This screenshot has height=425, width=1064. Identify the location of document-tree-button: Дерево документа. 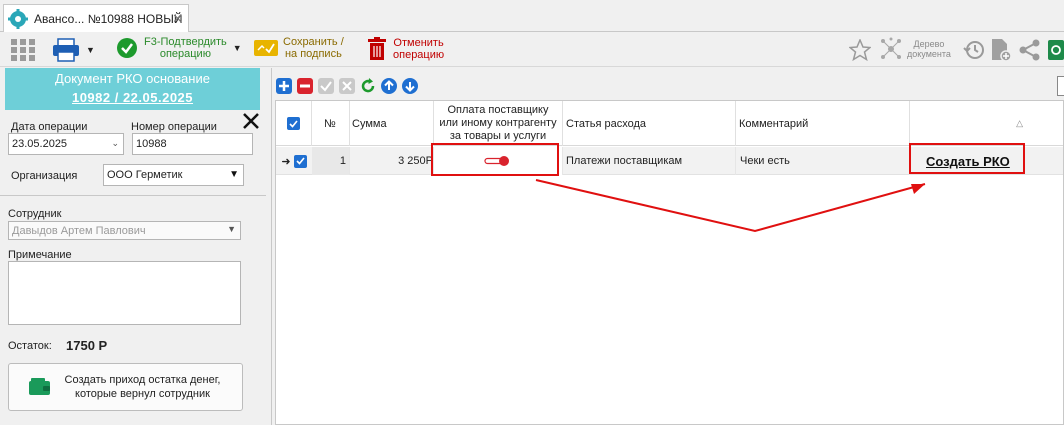
(915, 49).